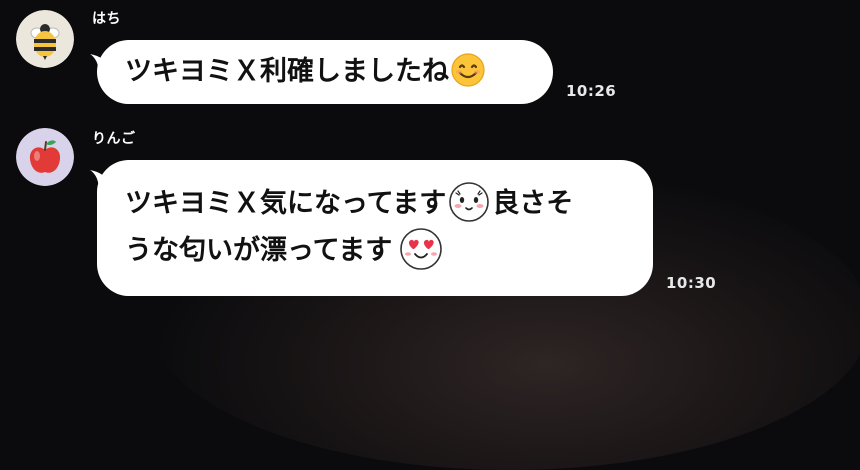 Image resolution: width=860 pixels, height=470 pixels. What do you see at coordinates (691, 283) in the screenshot?
I see `message-time: 10:30` at bounding box center [691, 283].